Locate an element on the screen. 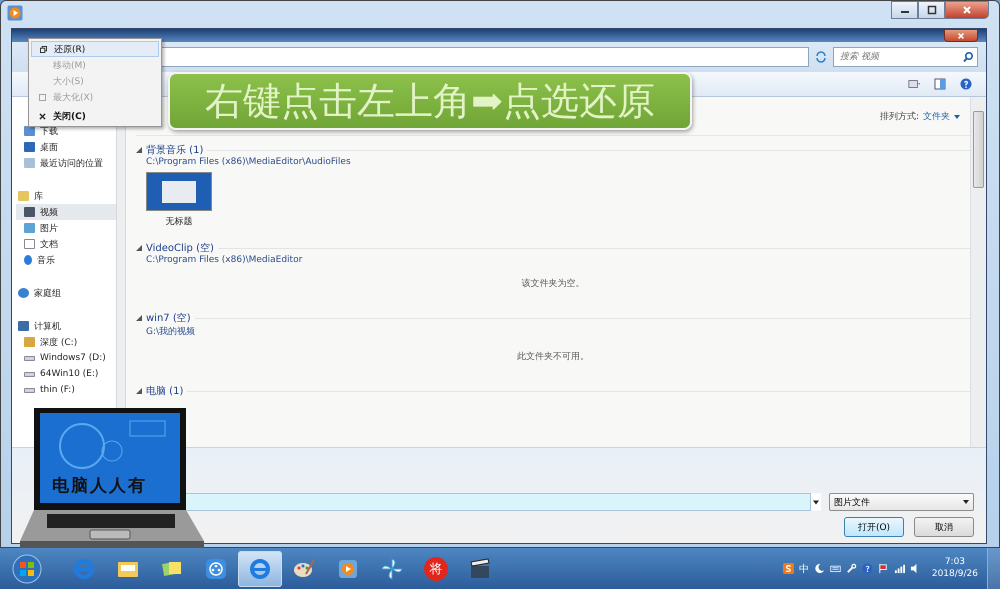 This screenshot has width=1000, height=589. folder-path: C:\Program Files (x86)\MediaEditor is located at coordinates (224, 260).